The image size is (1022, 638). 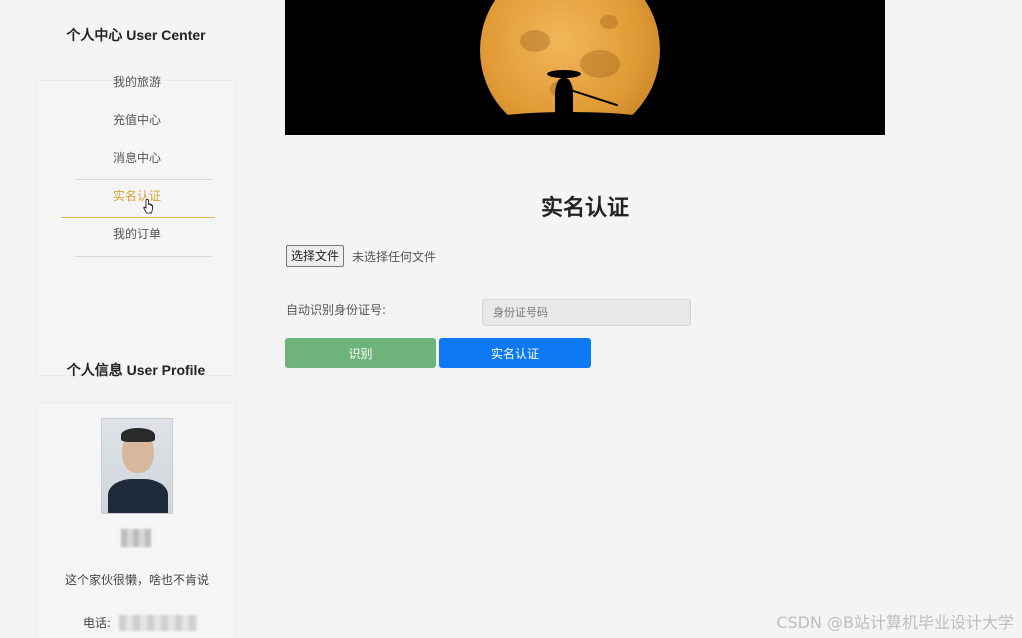 I want to click on id-number-input, so click(x=586, y=312).